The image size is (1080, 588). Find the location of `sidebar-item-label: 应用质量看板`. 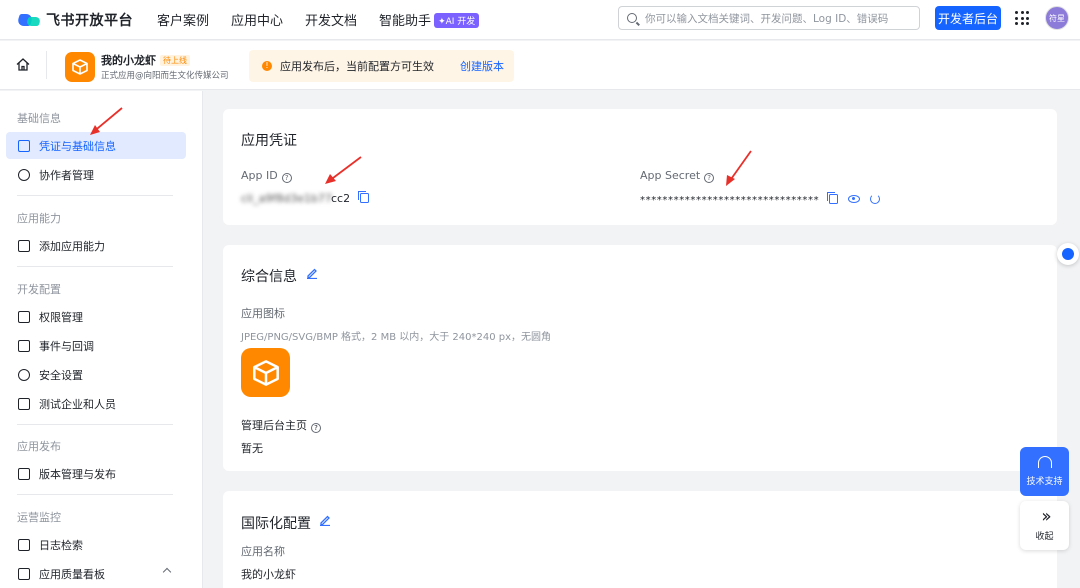

sidebar-item-label: 应用质量看板 is located at coordinates (72, 574).